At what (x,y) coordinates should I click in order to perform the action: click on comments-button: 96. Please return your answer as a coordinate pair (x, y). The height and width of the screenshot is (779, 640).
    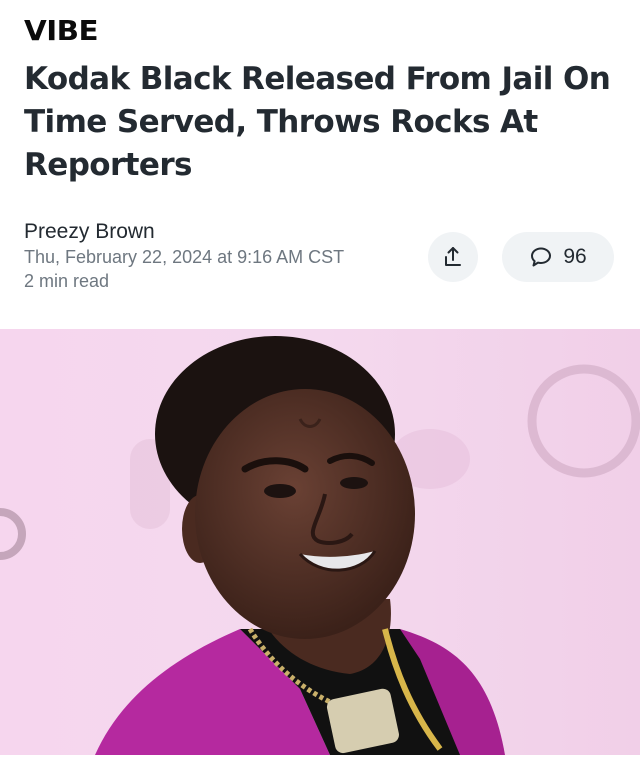
    Looking at the image, I should click on (558, 257).